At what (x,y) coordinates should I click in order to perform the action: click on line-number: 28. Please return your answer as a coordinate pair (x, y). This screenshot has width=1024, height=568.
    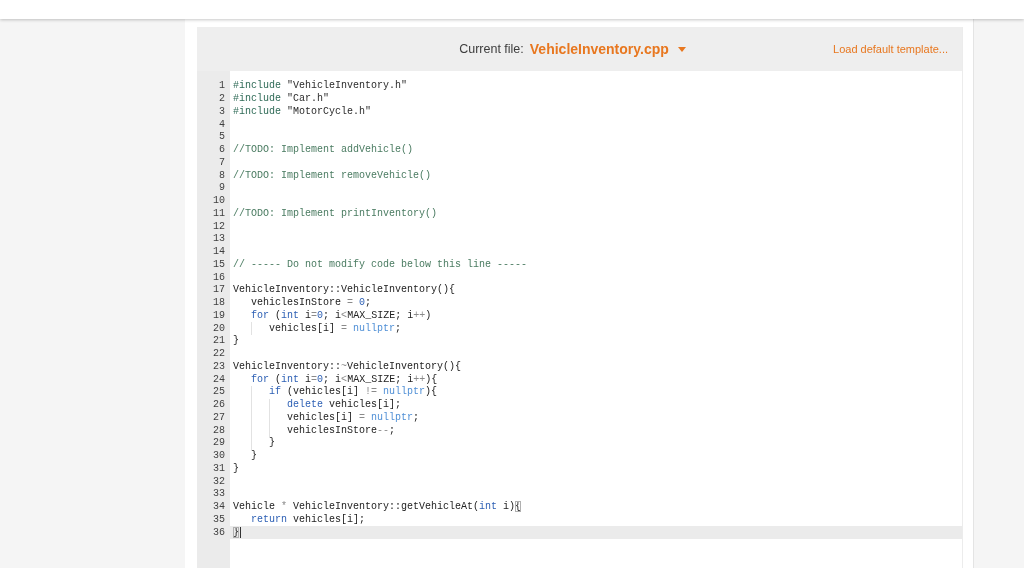
    Looking at the image, I should click on (219, 430).